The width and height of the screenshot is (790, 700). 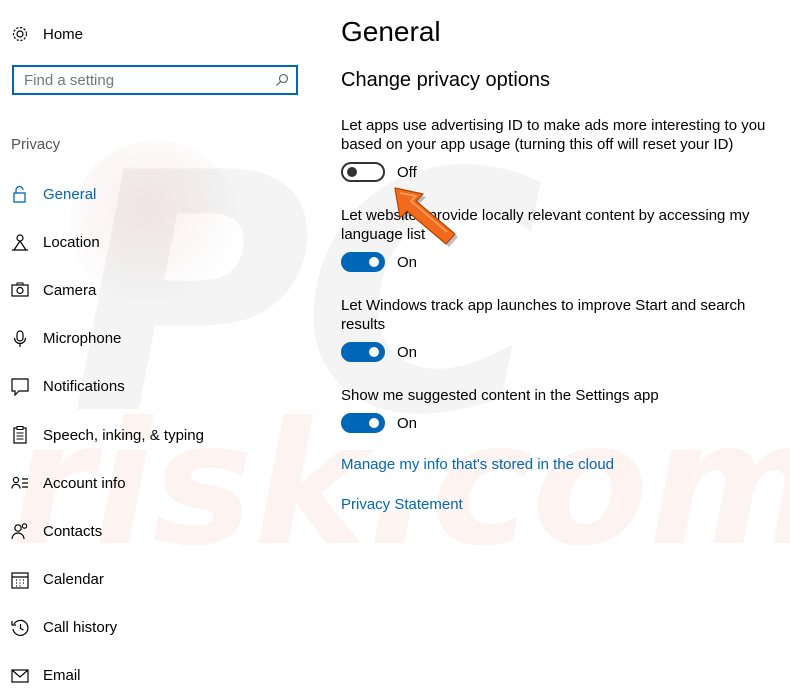 What do you see at coordinates (36, 144) in the screenshot?
I see `section-label-privacy: Privacy` at bounding box center [36, 144].